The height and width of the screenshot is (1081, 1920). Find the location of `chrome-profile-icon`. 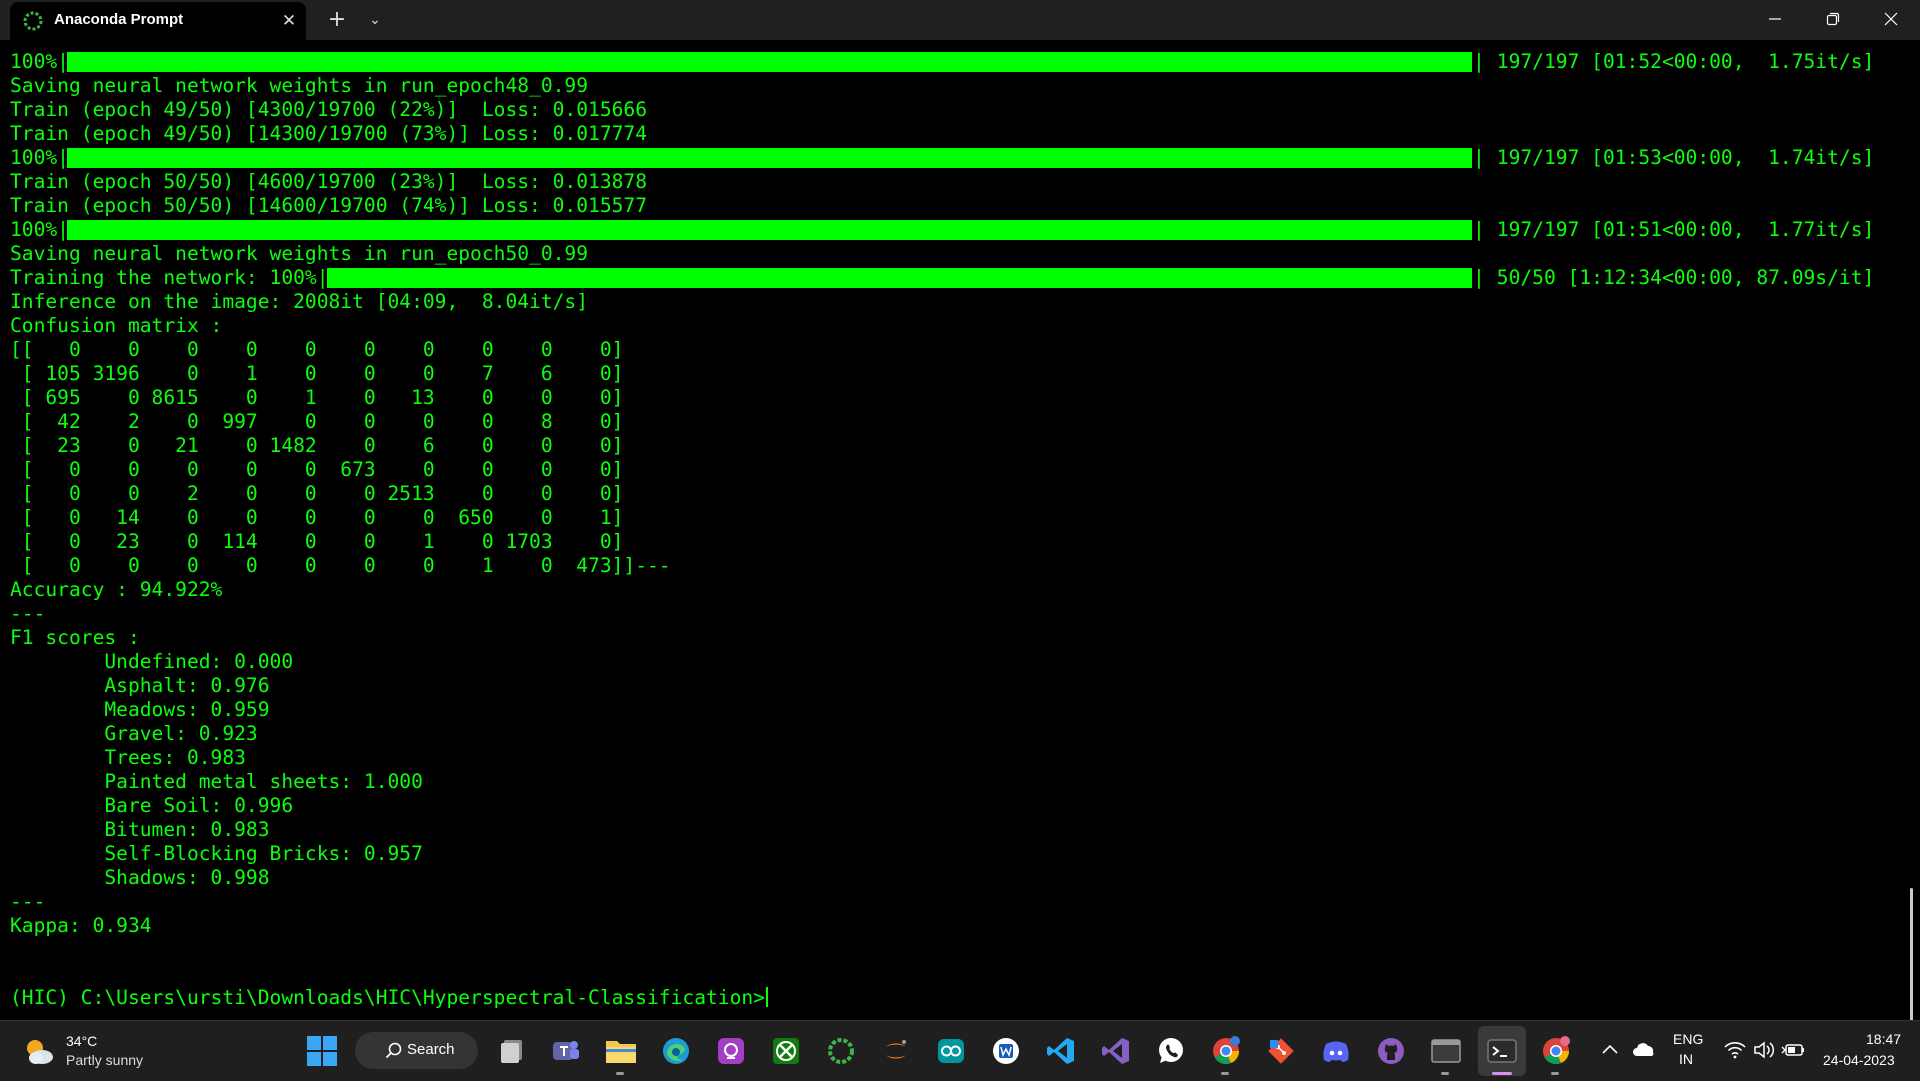

chrome-profile-icon is located at coordinates (1556, 1051).